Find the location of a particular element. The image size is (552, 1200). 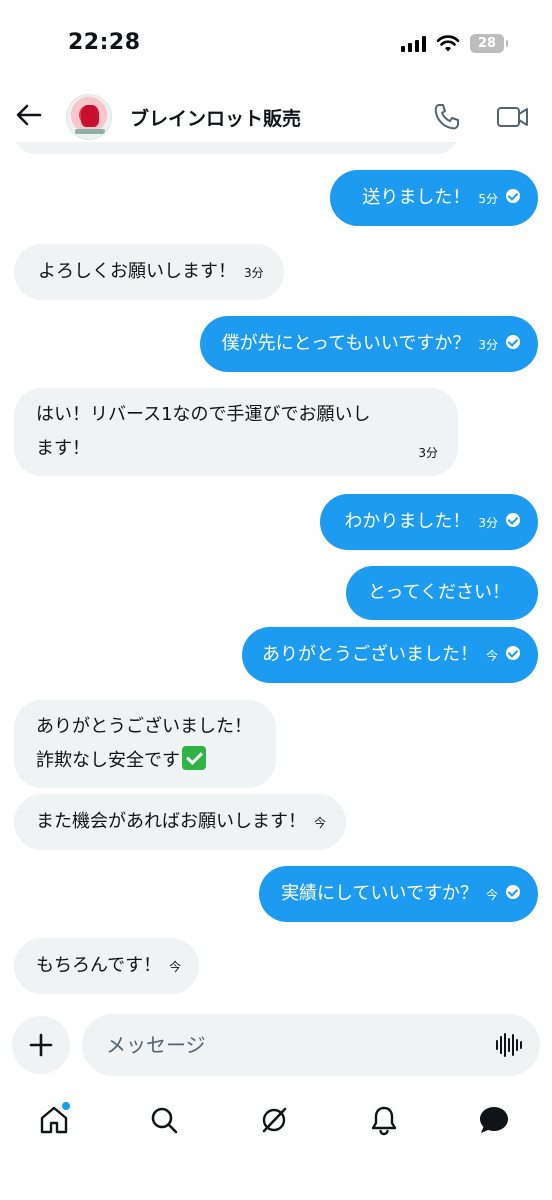

message-bubble-incoming: また機会があればお願いします！ 今 is located at coordinates (180, 822).